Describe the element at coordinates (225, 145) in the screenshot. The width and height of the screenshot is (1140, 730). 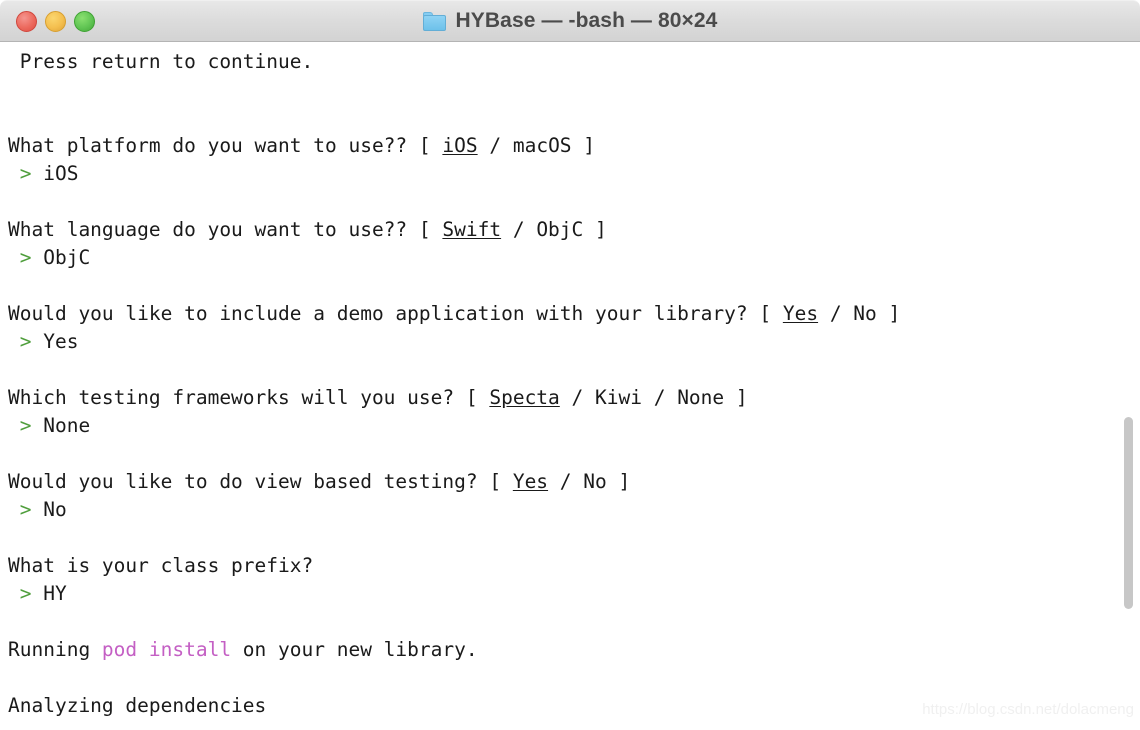
I see `terminal-segment: What platform do you want to use?? [` at that location.